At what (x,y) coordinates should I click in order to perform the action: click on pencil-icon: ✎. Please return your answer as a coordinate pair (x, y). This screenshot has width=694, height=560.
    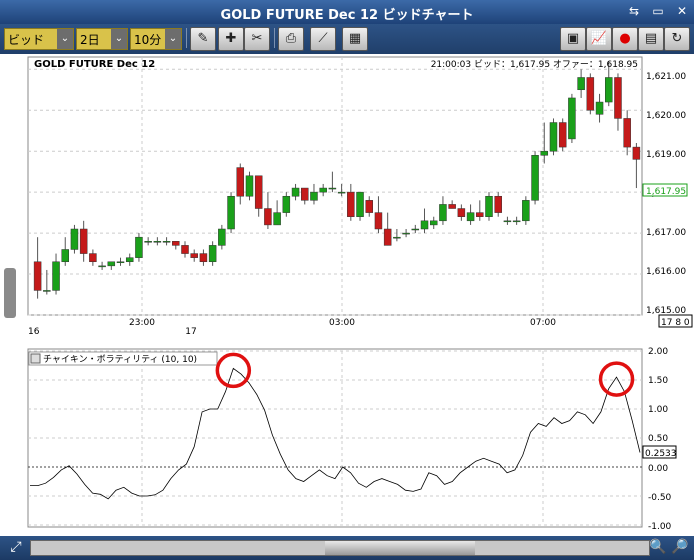
    Looking at the image, I should click on (203, 38).